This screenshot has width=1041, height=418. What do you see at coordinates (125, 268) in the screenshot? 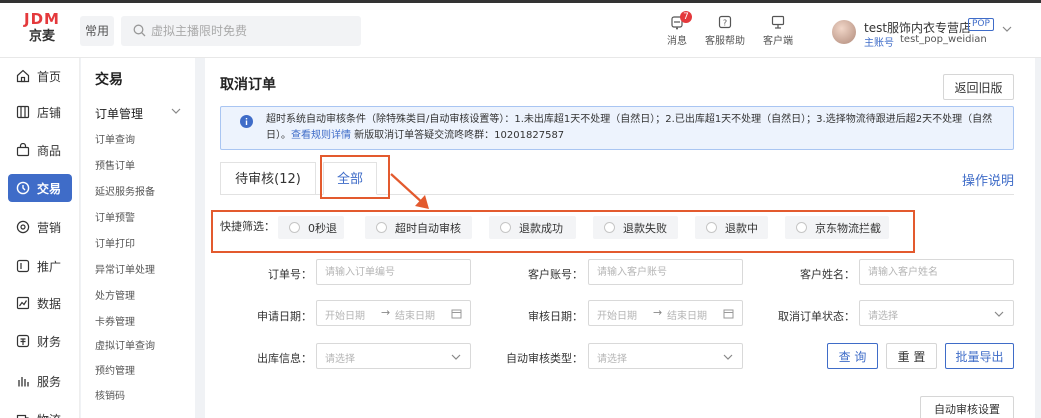
I see `subnav-item-abnormal-orders: 异常订单处理` at bounding box center [125, 268].